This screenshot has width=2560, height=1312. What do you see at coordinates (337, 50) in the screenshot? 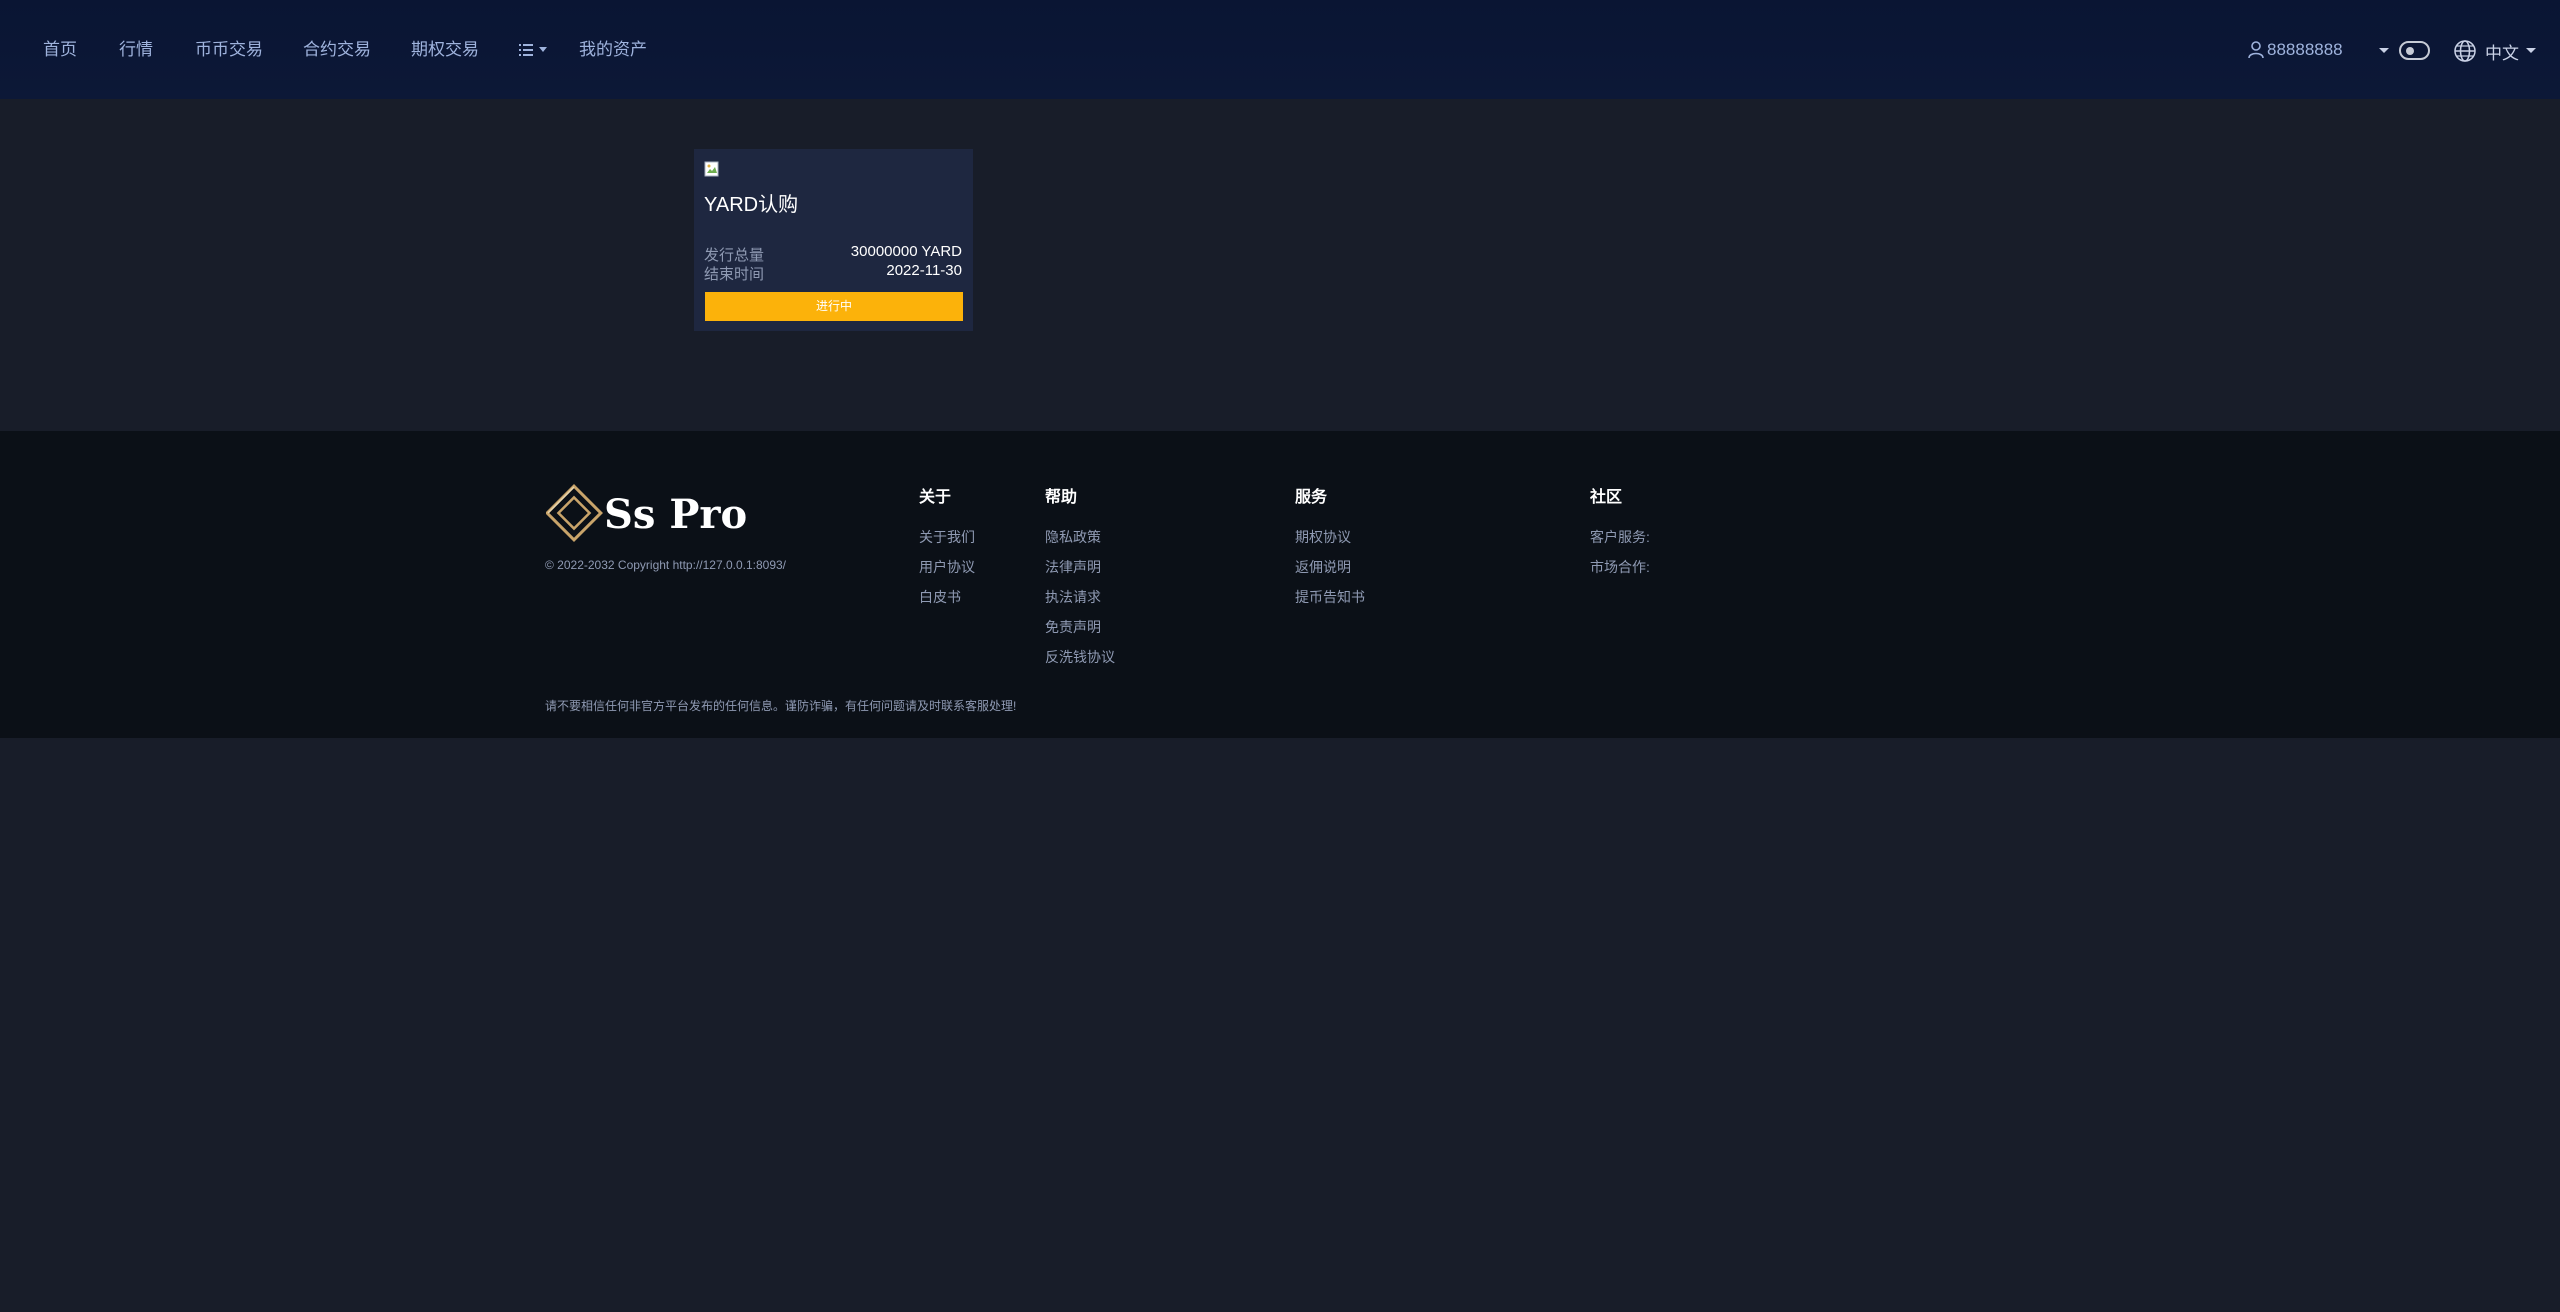
I see `nav-contract-trading: 合约交易` at bounding box center [337, 50].